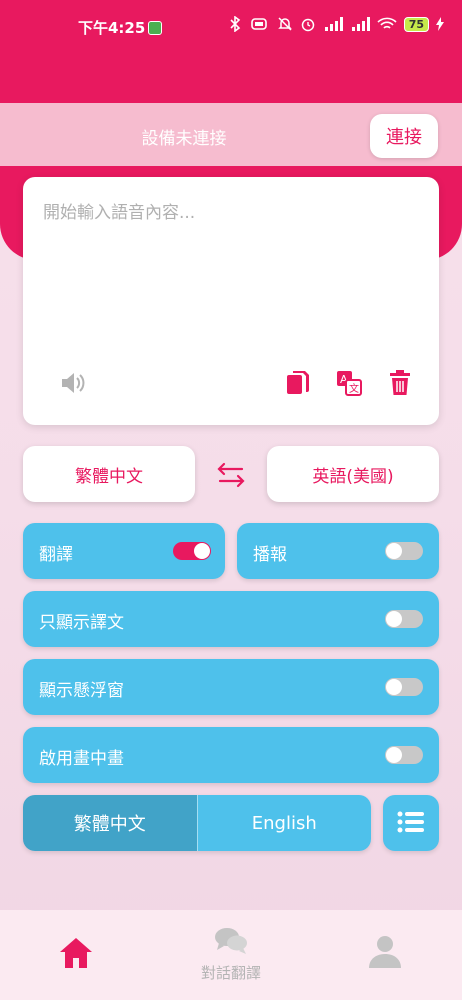  I want to click on pip-label: 啟用畫中畫, so click(81, 759).